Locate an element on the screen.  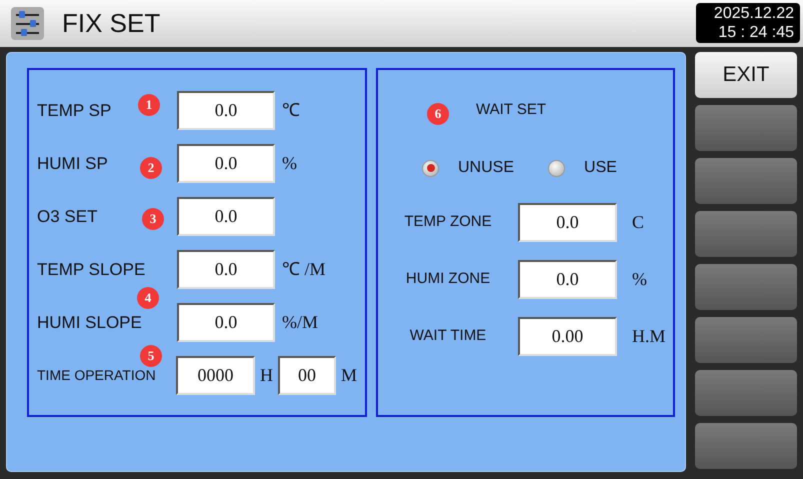
page-title: FIX SET is located at coordinates (111, 23).